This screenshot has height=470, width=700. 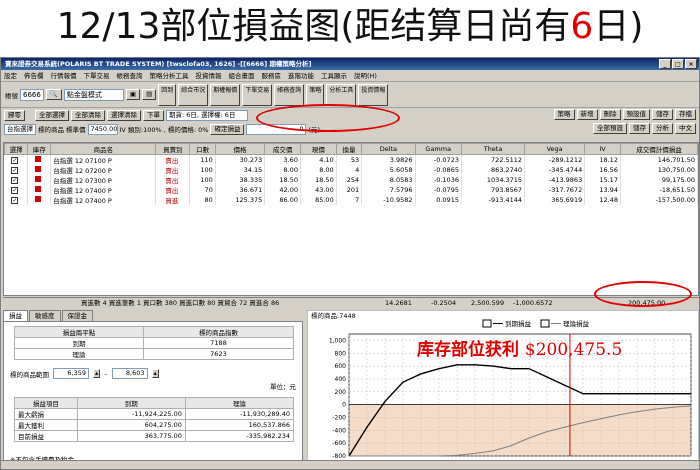 I want to click on place-order-button: 下單, so click(x=153, y=115).